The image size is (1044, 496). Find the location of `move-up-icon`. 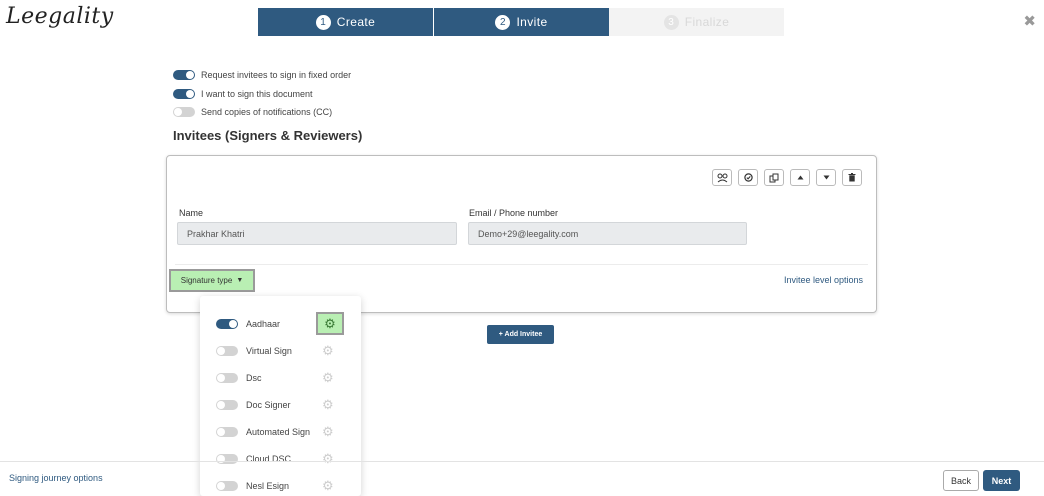

move-up-icon is located at coordinates (800, 177).